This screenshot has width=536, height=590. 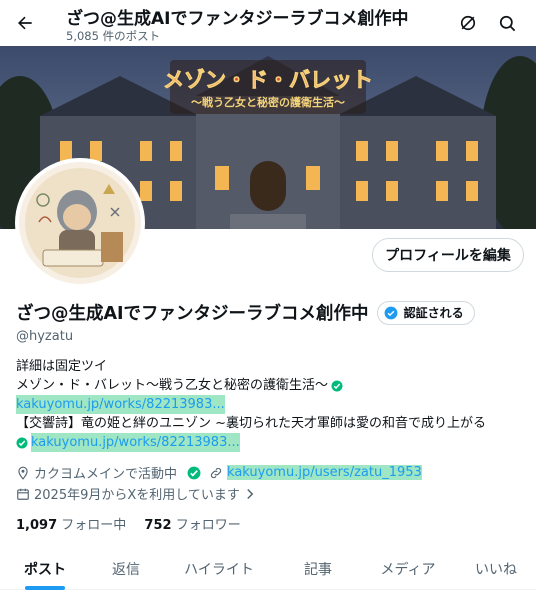 What do you see at coordinates (496, 569) in the screenshot?
I see `tab-likes: いいね` at bounding box center [496, 569].